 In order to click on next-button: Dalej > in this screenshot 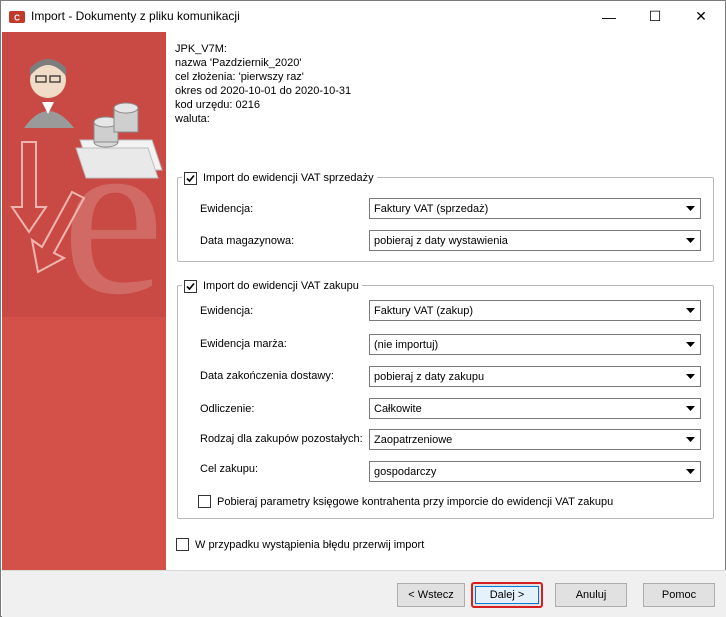, I will do `click(507, 595)`.